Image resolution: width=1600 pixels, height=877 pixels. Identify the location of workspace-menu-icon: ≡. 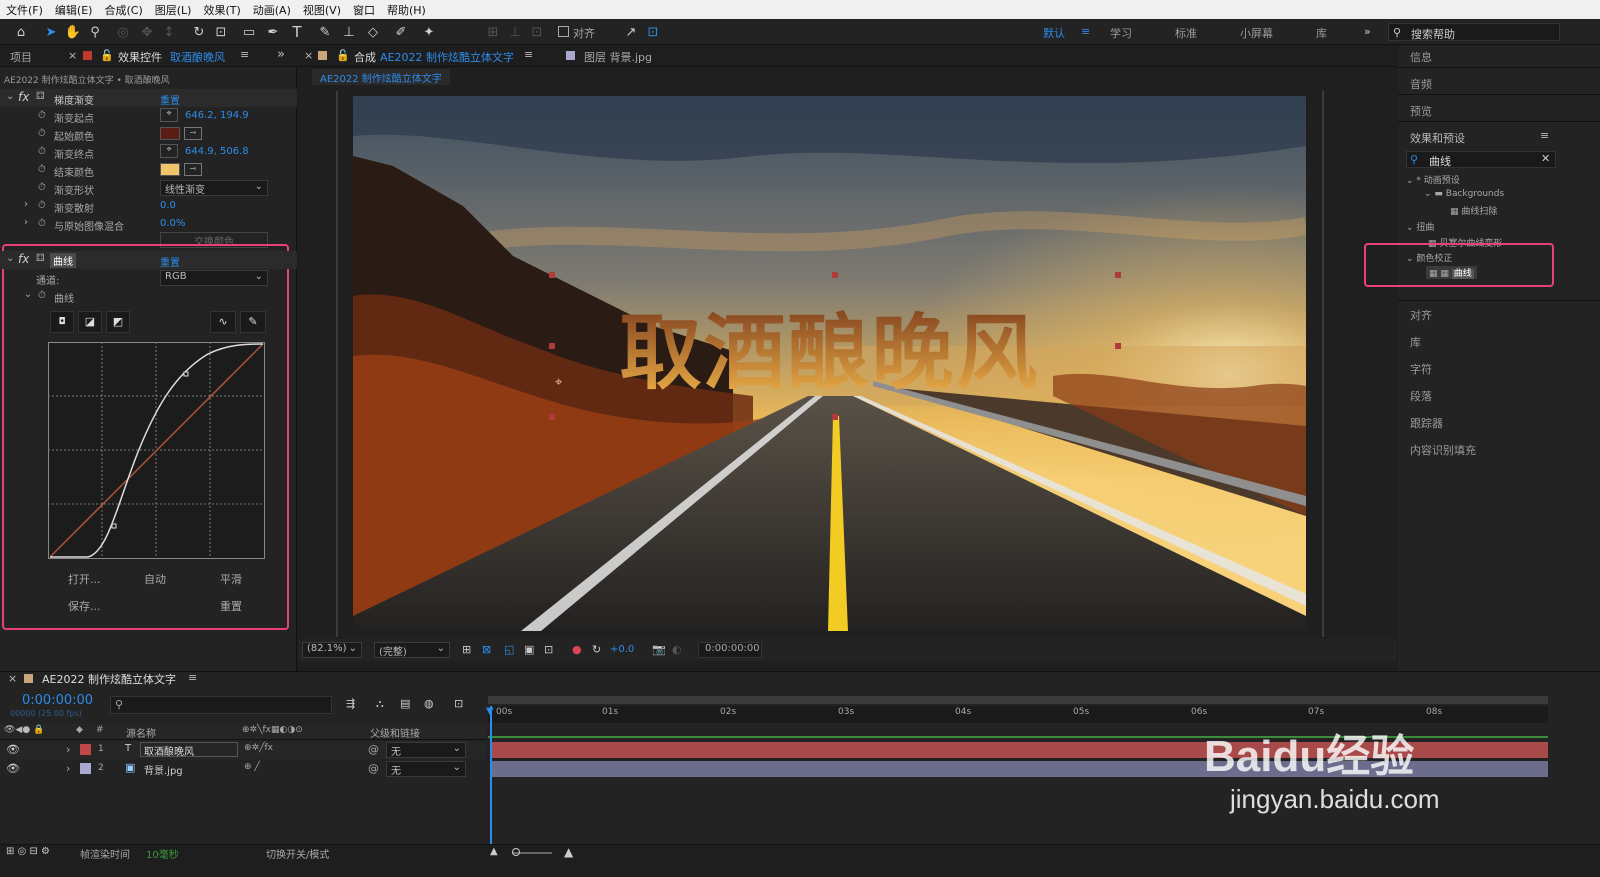
(1085, 31).